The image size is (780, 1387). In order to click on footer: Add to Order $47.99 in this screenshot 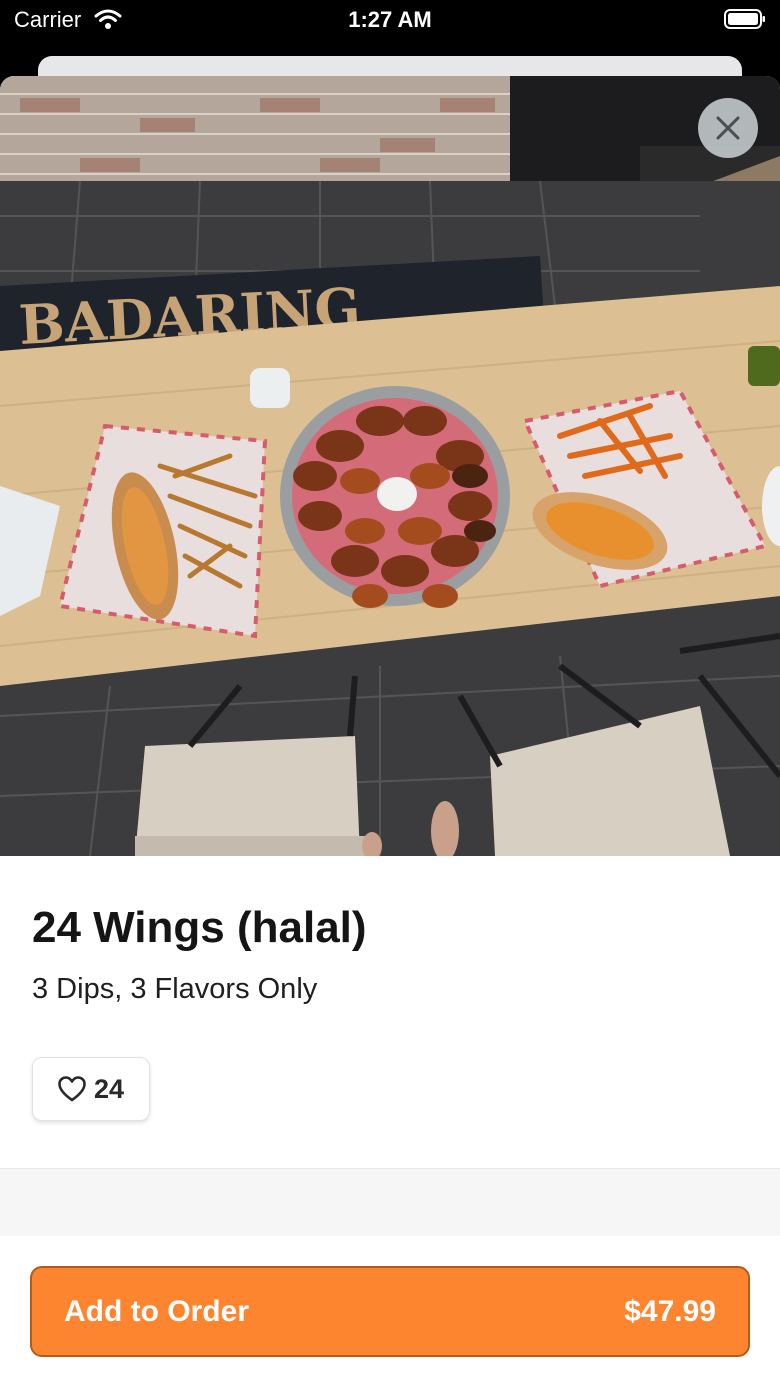, I will do `click(390, 1311)`.